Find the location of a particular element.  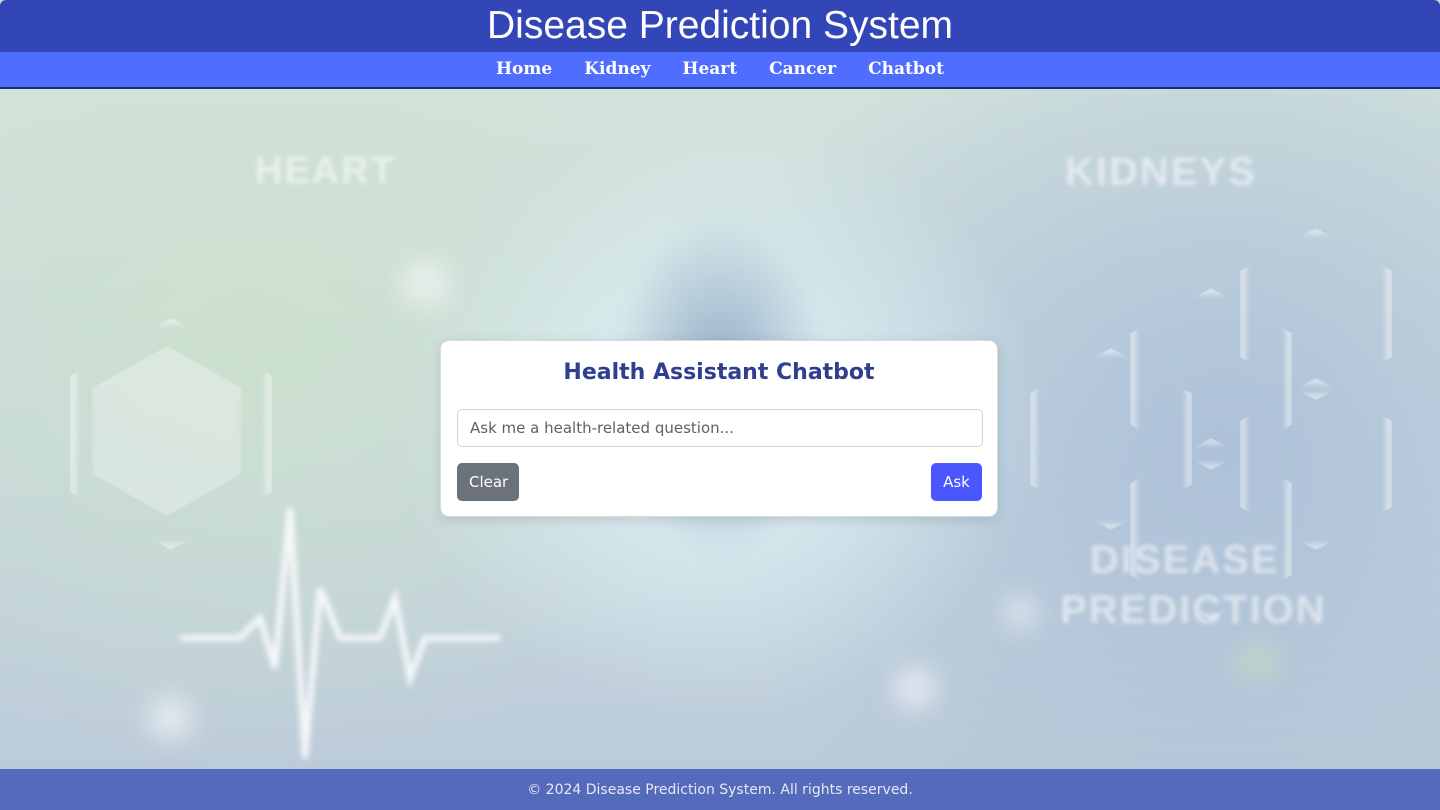

question-input is located at coordinates (720, 428).